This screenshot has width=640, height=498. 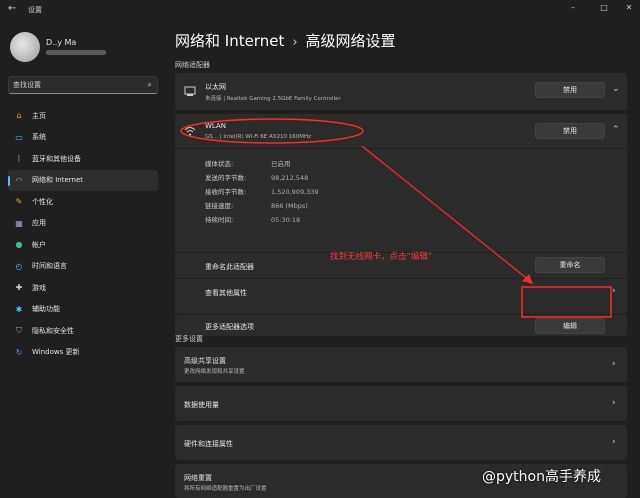 I want to click on sidebar-item-shield: ⛉ 隐私和安全性, so click(x=83, y=331).